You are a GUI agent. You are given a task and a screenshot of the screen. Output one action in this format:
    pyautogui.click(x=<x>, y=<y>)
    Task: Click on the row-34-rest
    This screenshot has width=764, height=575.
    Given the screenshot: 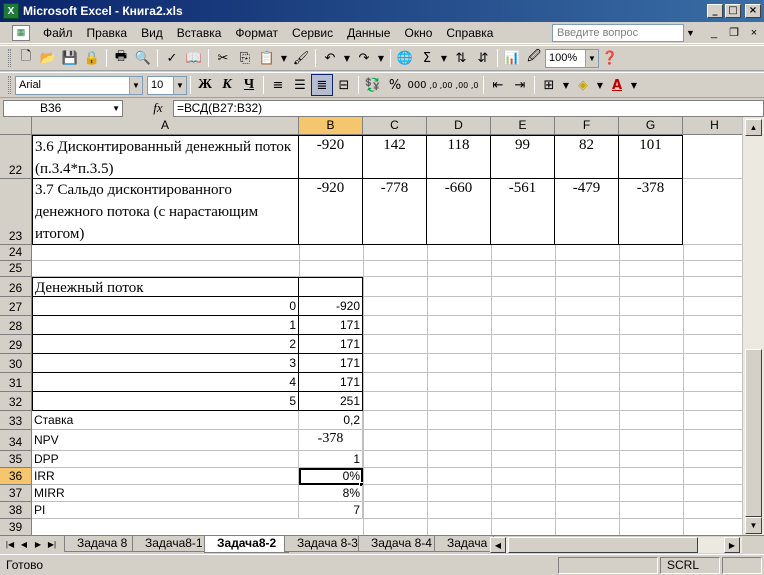 What is the action you would take?
    pyautogui.click(x=552, y=440)
    